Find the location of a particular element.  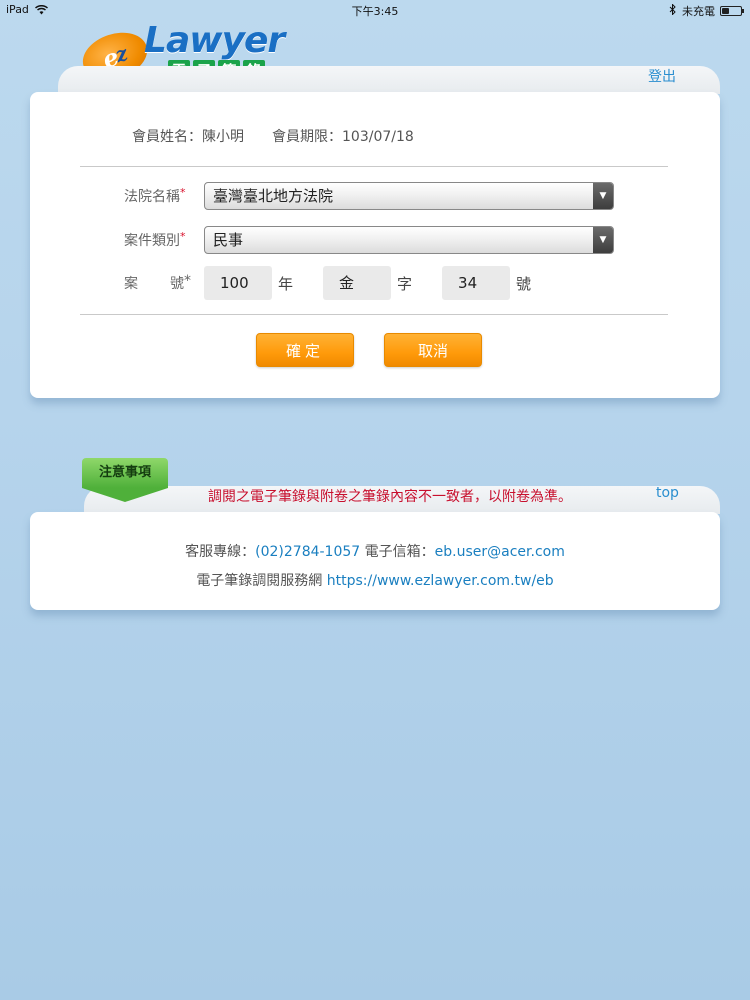

category-row: 案件類別* 民事 ▼ is located at coordinates (369, 240).